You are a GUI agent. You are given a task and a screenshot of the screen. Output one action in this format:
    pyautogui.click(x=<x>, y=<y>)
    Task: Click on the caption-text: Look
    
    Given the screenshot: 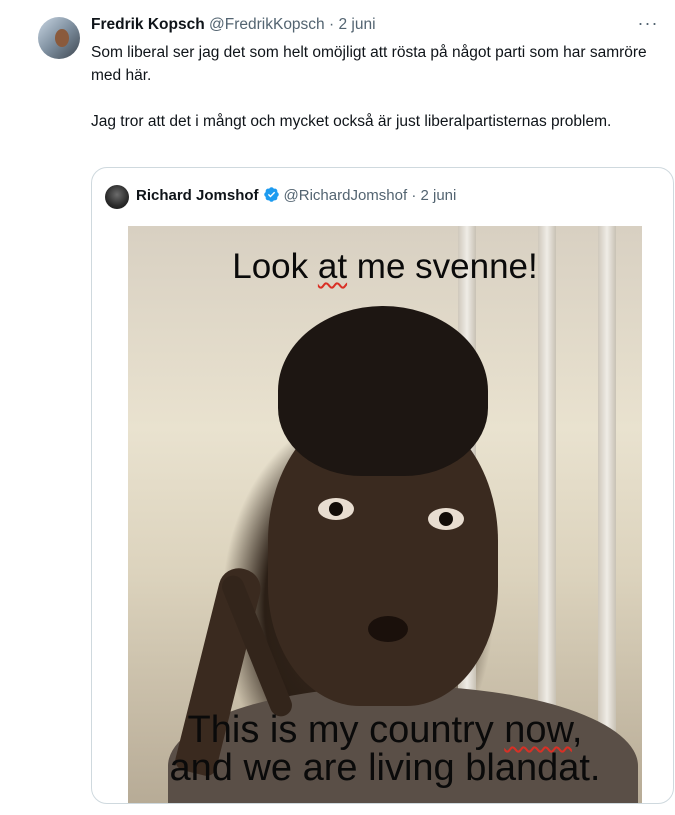 What is the action you would take?
    pyautogui.click(x=275, y=266)
    